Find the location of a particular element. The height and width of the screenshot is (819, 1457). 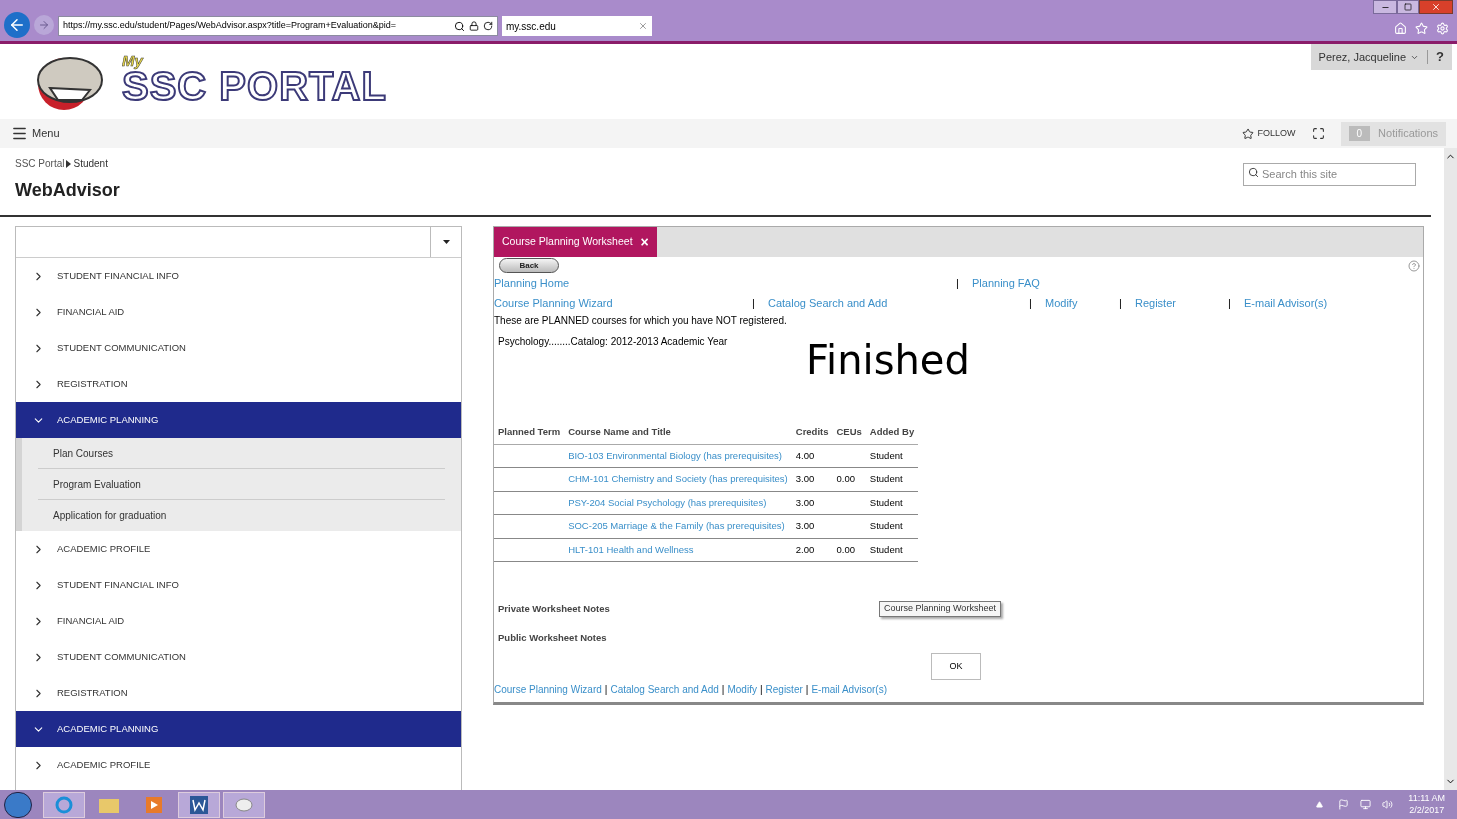

column-header: Planned Term is located at coordinates (529, 432).